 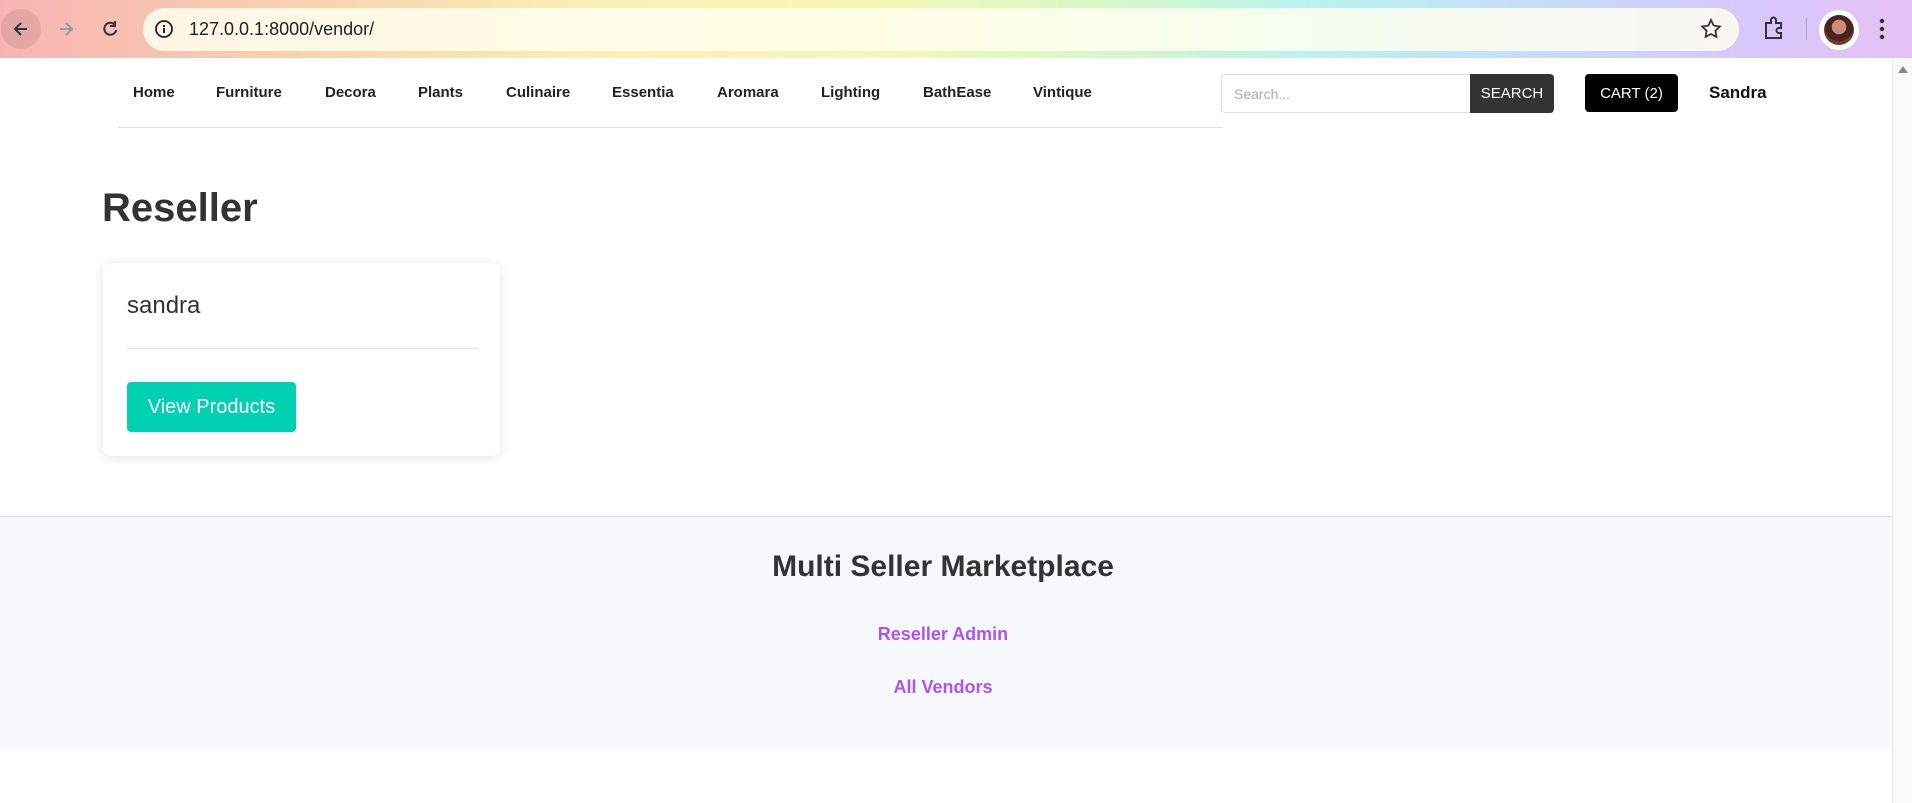 I want to click on extensions-puzzle-icon, so click(x=1774, y=28).